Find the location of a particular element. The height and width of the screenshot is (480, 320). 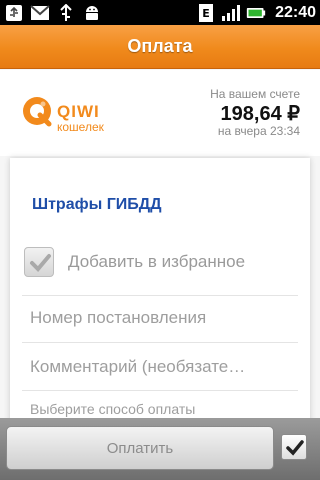

pay-button: Оплатить is located at coordinates (140, 448).